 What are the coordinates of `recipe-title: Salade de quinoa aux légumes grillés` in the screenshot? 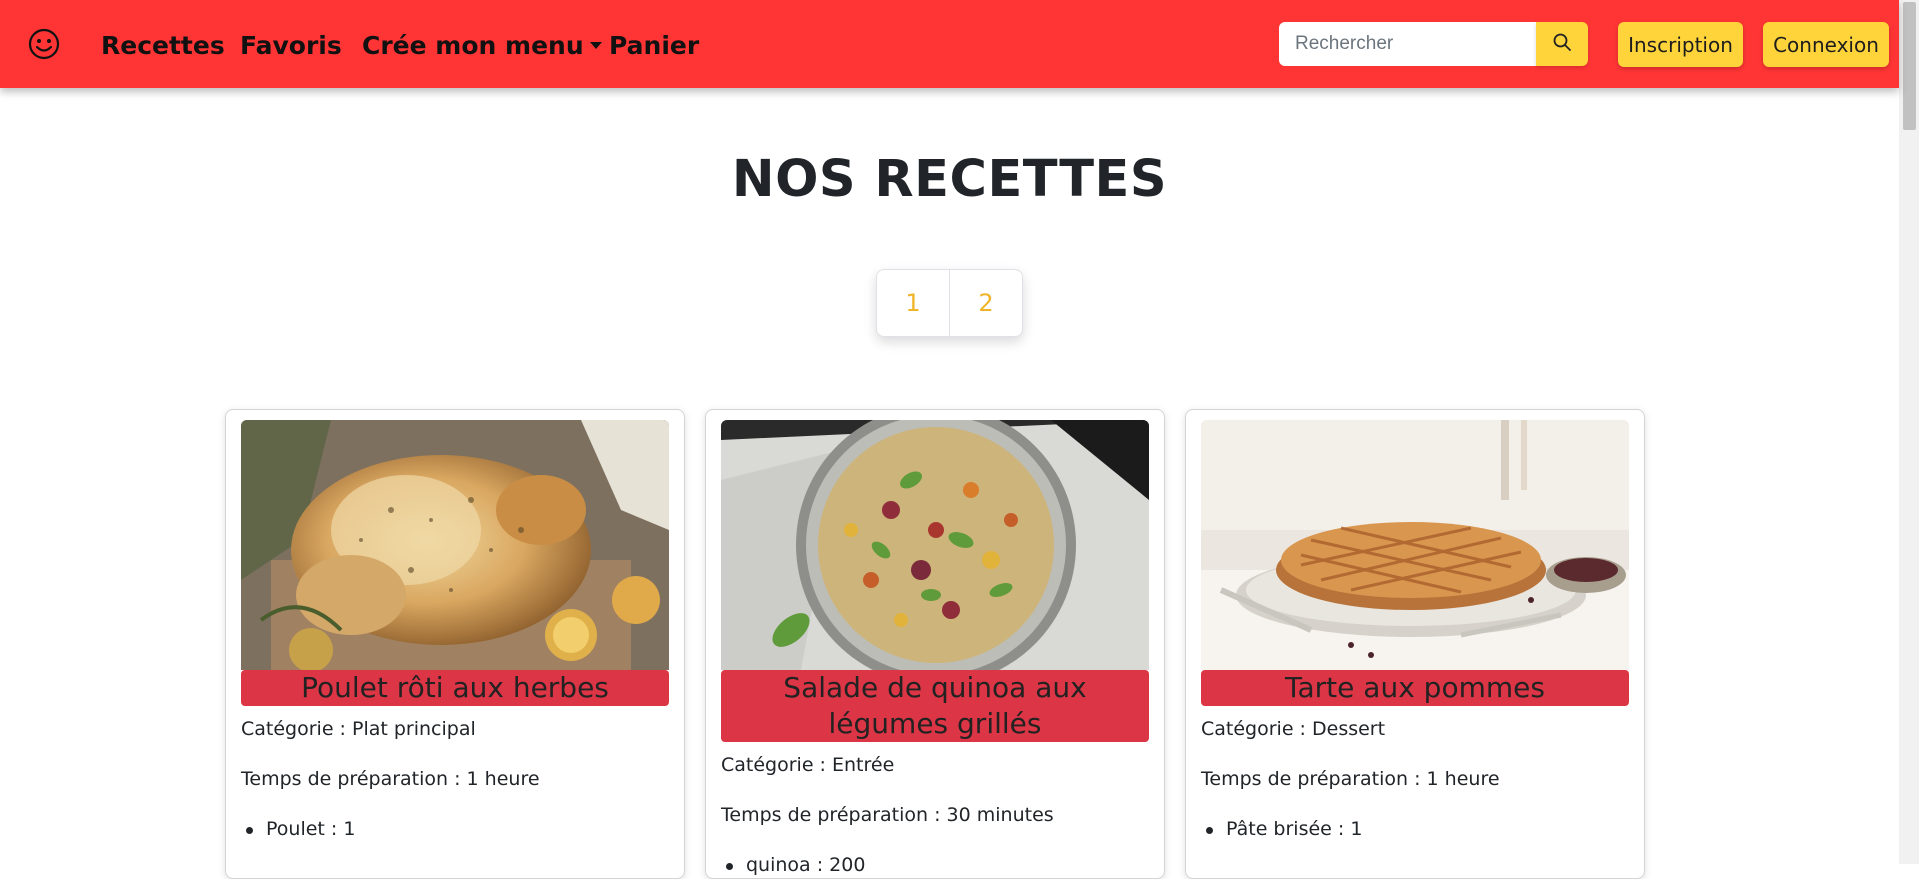 It's located at (935, 706).